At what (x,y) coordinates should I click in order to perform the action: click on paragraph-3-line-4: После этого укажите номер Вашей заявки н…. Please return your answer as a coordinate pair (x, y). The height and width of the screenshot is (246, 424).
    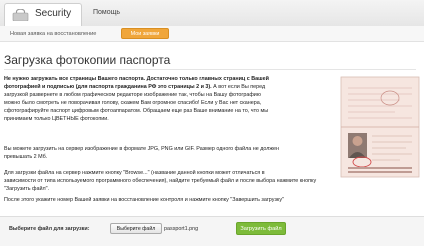
    Looking at the image, I should click on (144, 200).